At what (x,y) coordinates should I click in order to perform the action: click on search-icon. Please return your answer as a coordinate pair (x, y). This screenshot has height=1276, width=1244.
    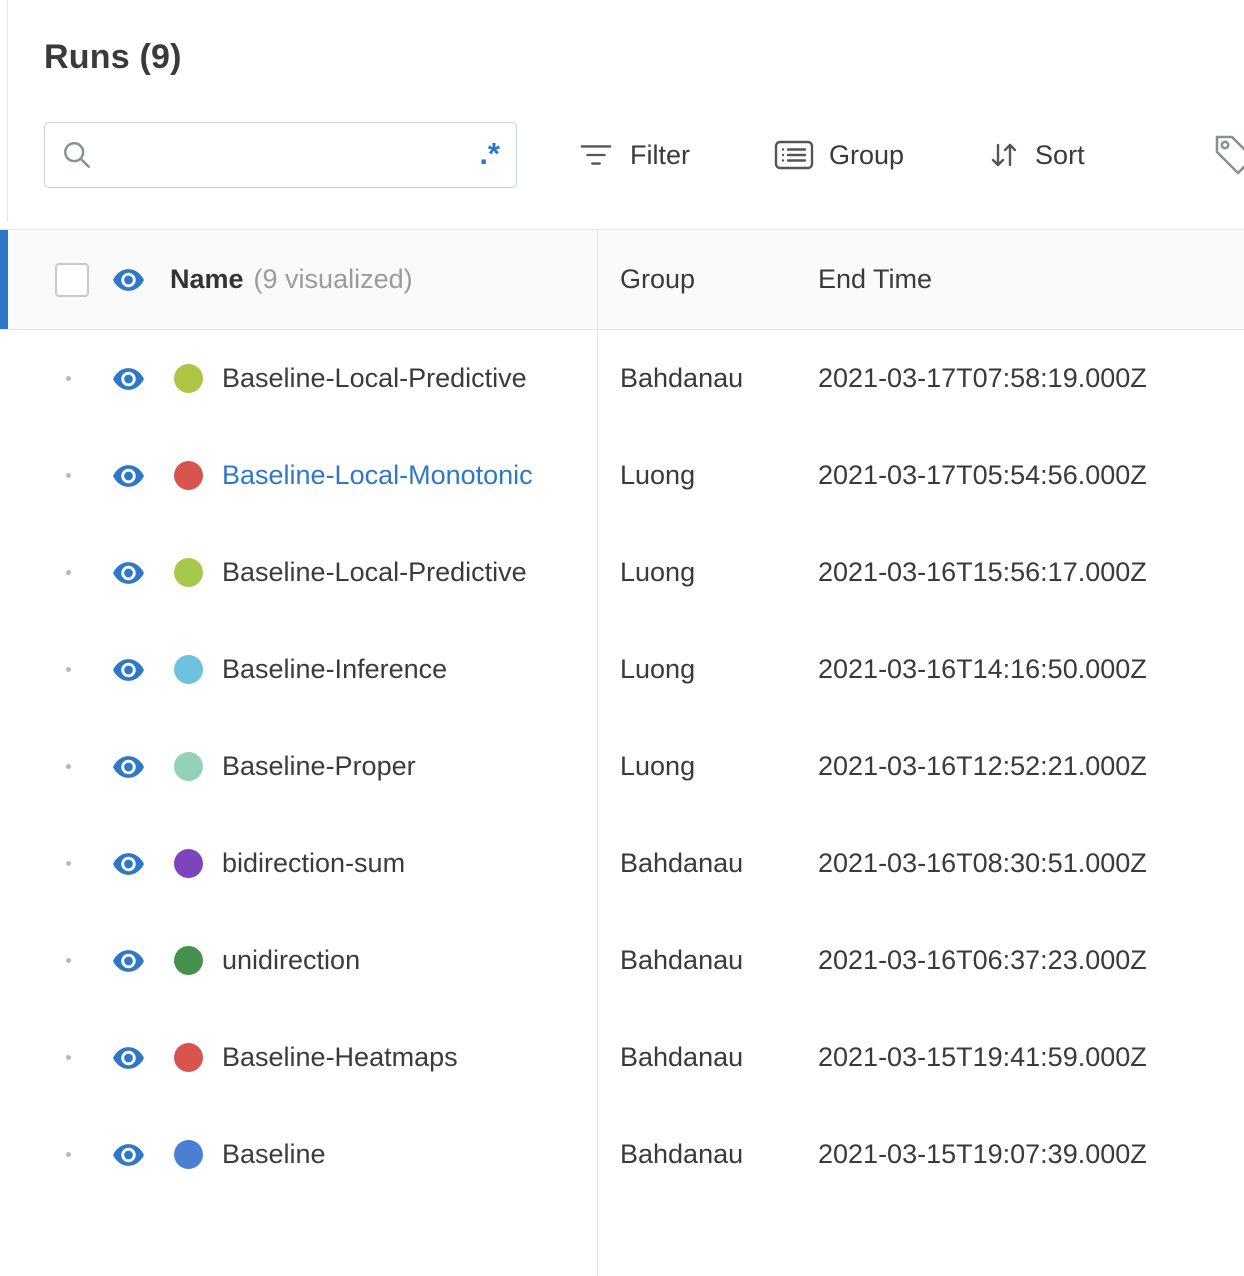
    Looking at the image, I should click on (77, 155).